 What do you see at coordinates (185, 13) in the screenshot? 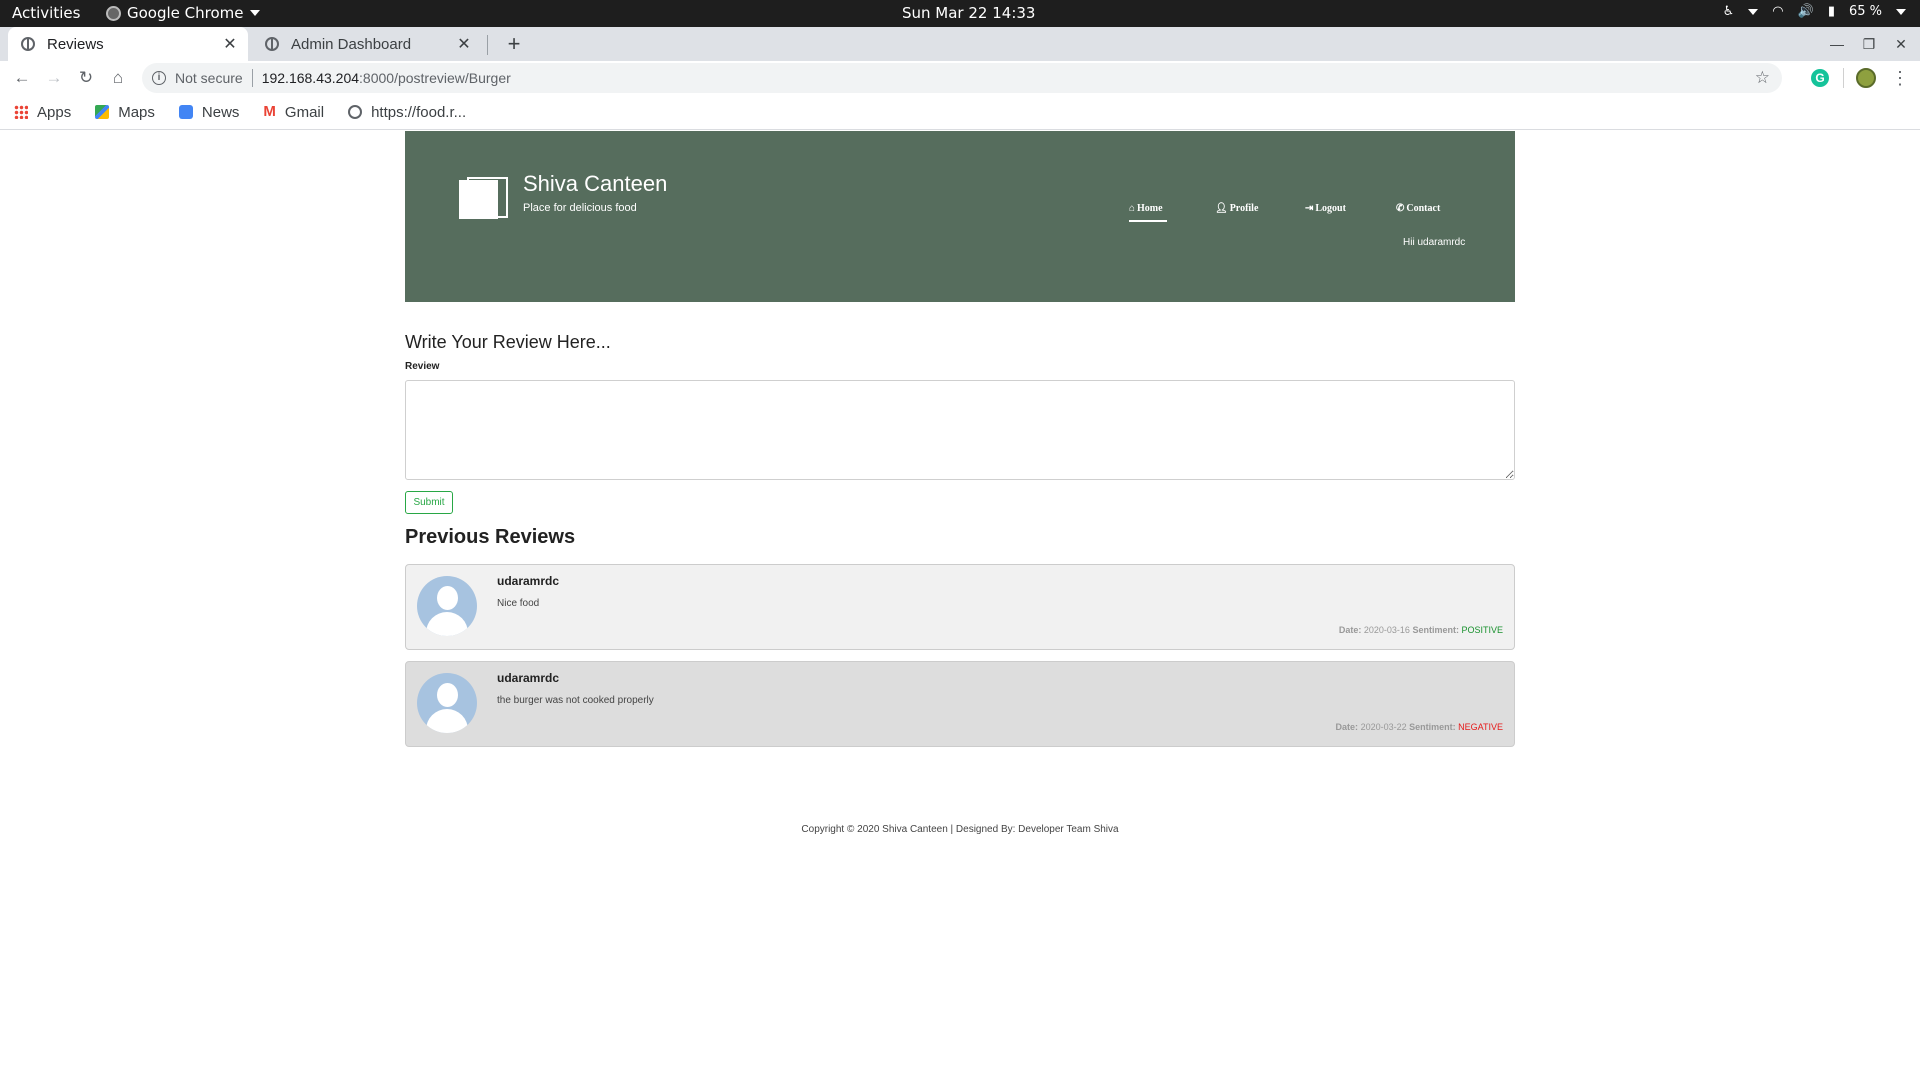
I see `app-menu-label: Google Chrome` at bounding box center [185, 13].